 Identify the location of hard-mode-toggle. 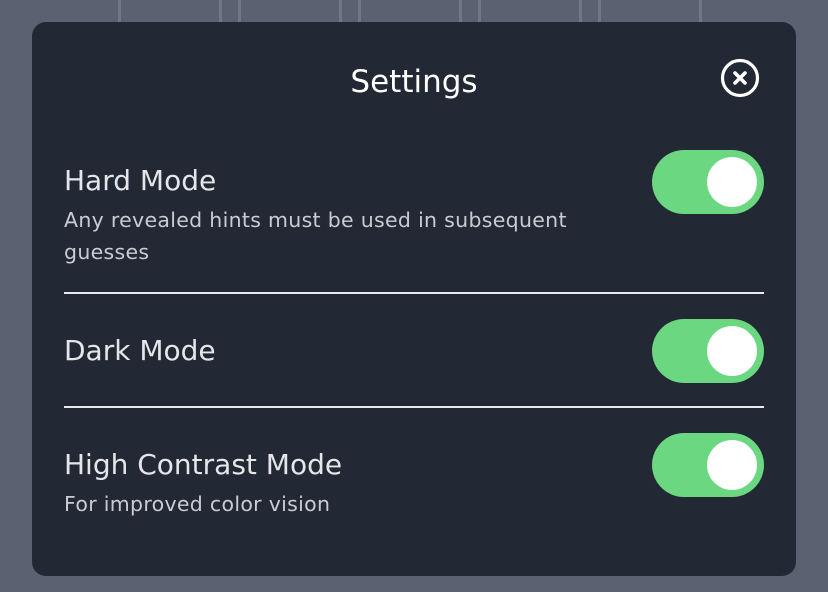
(708, 182).